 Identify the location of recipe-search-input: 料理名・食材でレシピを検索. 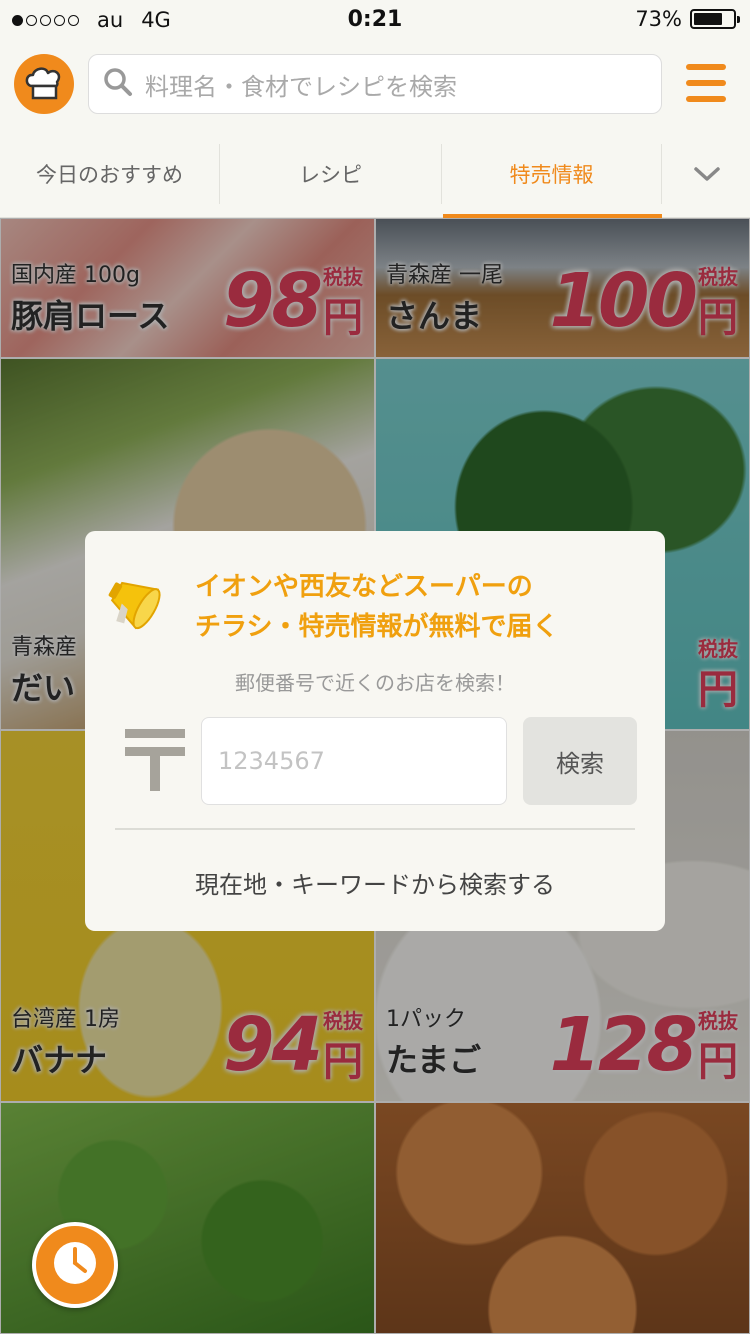
(375, 84).